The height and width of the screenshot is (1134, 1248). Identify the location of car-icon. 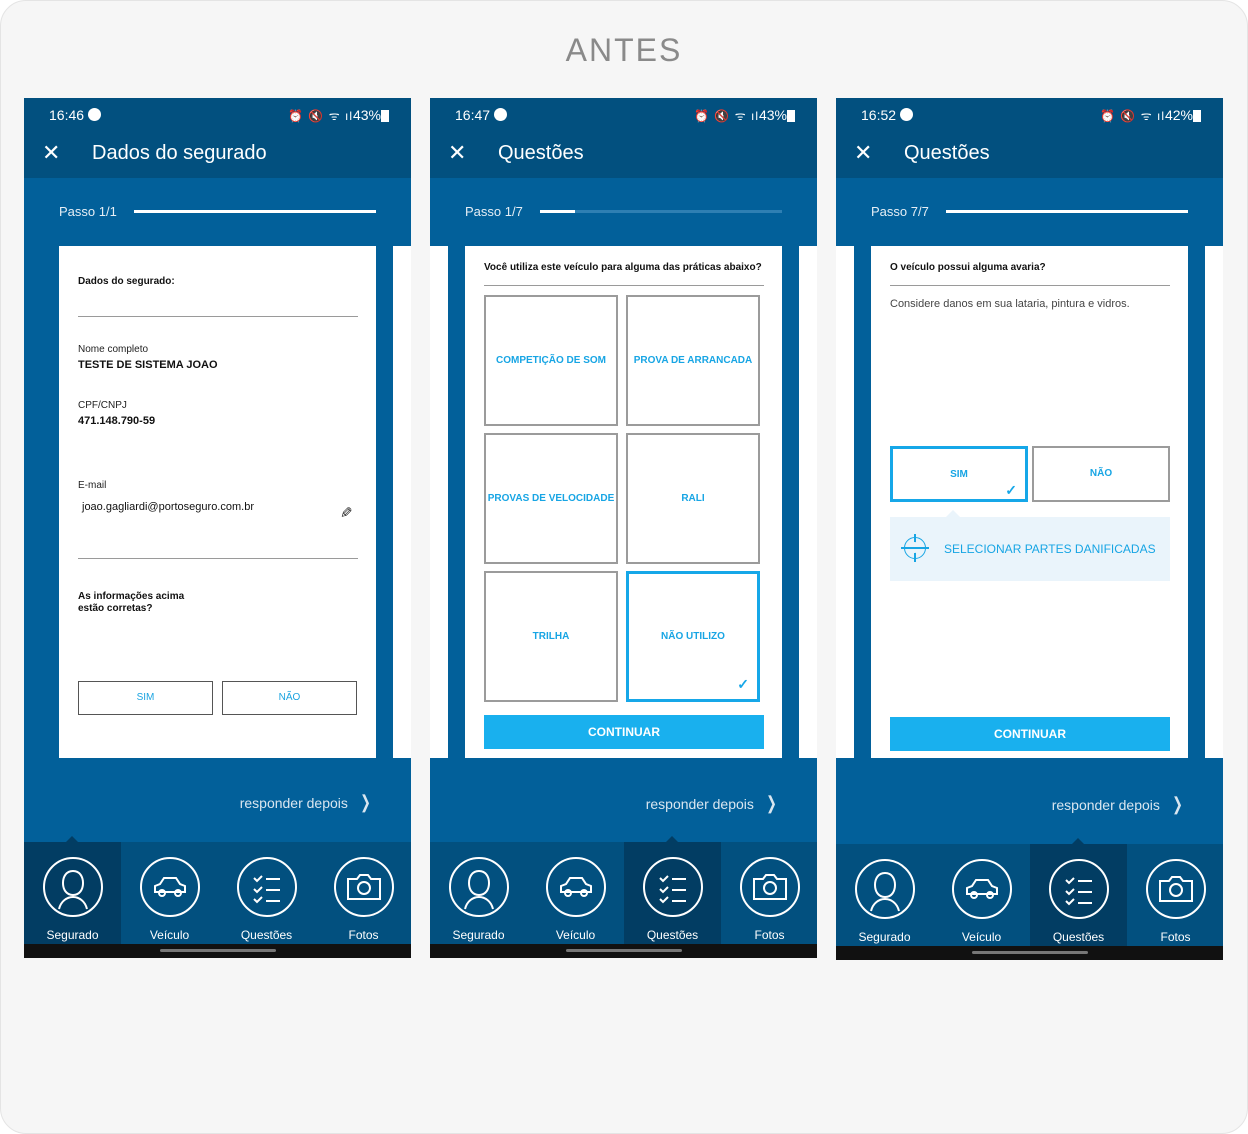
(982, 889).